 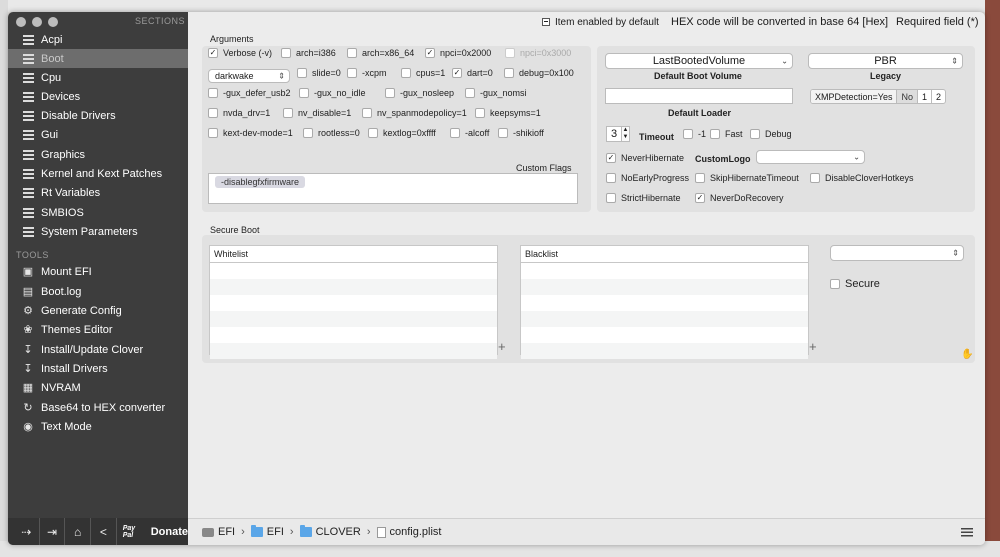 I want to click on darkwake-select: darkwake ⇕, so click(x=249, y=76).